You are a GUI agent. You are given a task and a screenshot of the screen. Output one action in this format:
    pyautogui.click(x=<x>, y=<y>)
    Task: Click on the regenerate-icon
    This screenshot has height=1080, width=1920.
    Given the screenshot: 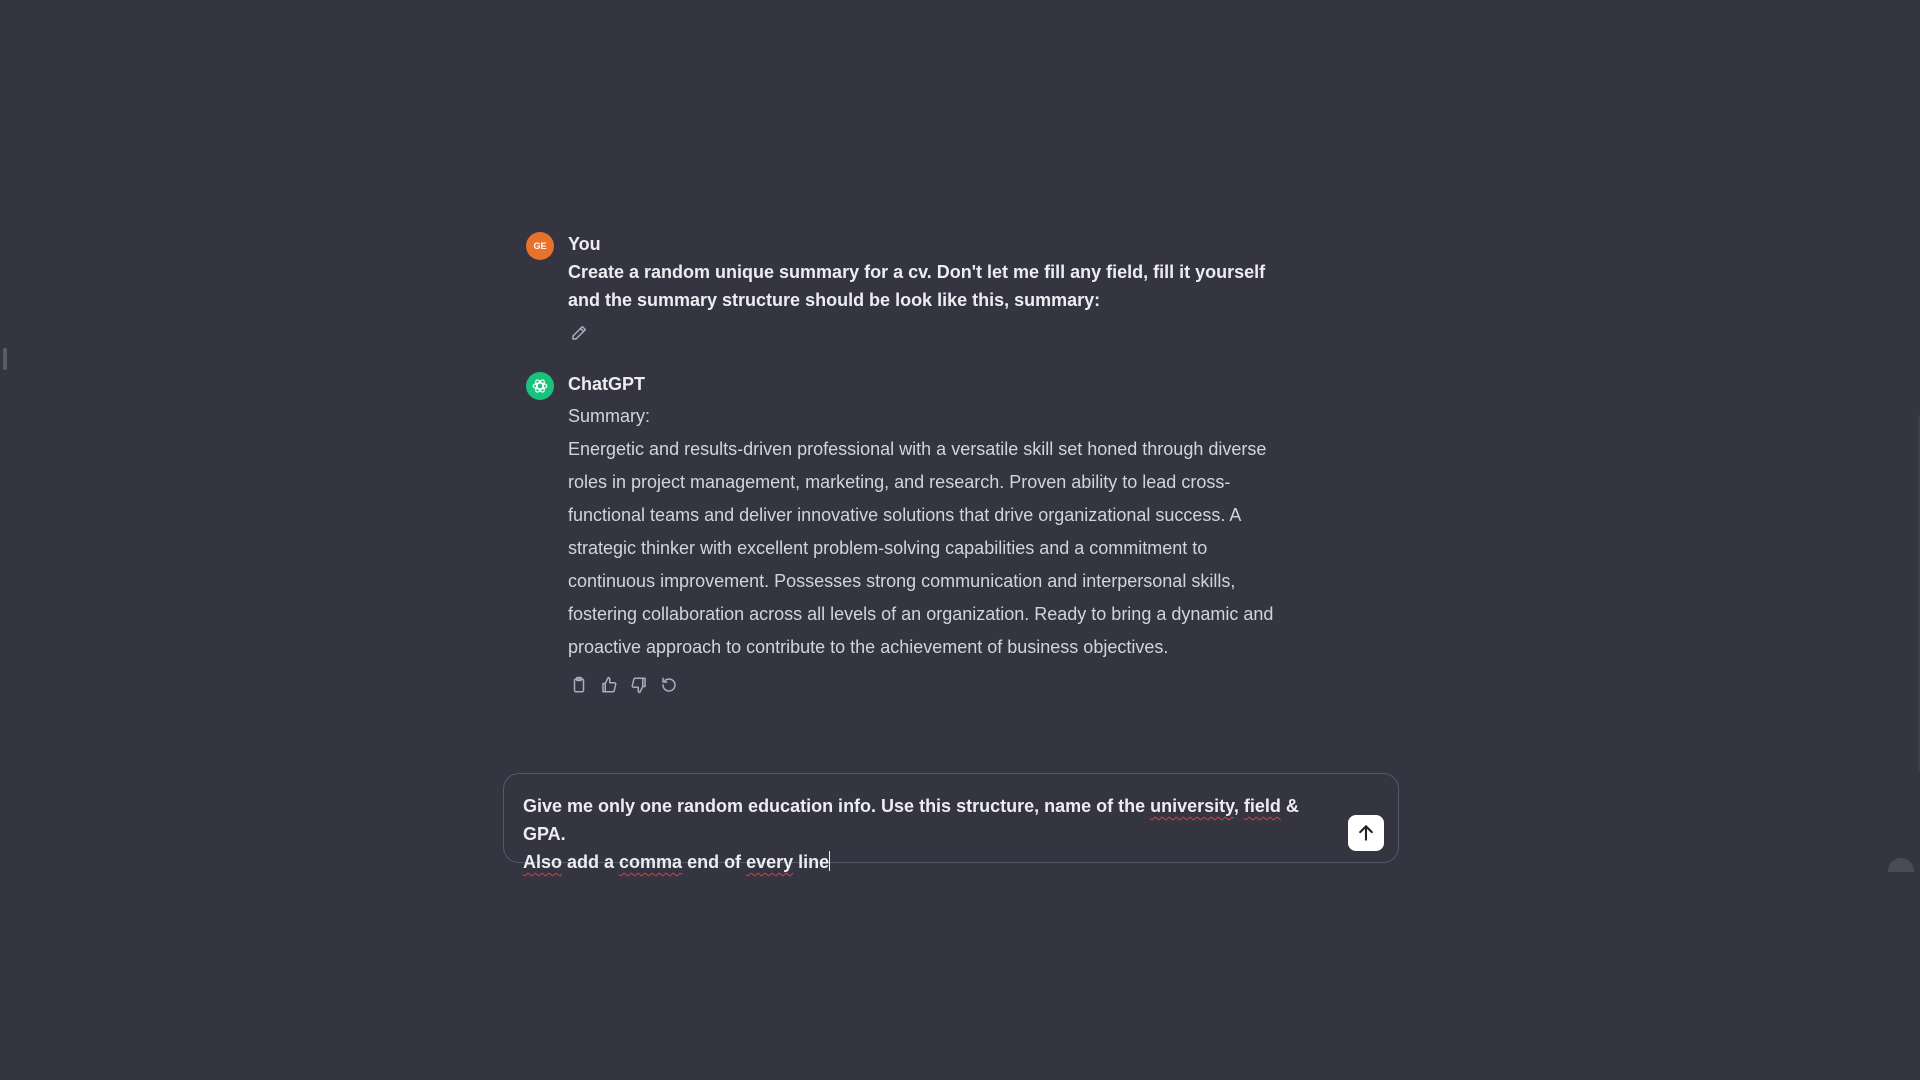 What is the action you would take?
    pyautogui.click(x=669, y=685)
    